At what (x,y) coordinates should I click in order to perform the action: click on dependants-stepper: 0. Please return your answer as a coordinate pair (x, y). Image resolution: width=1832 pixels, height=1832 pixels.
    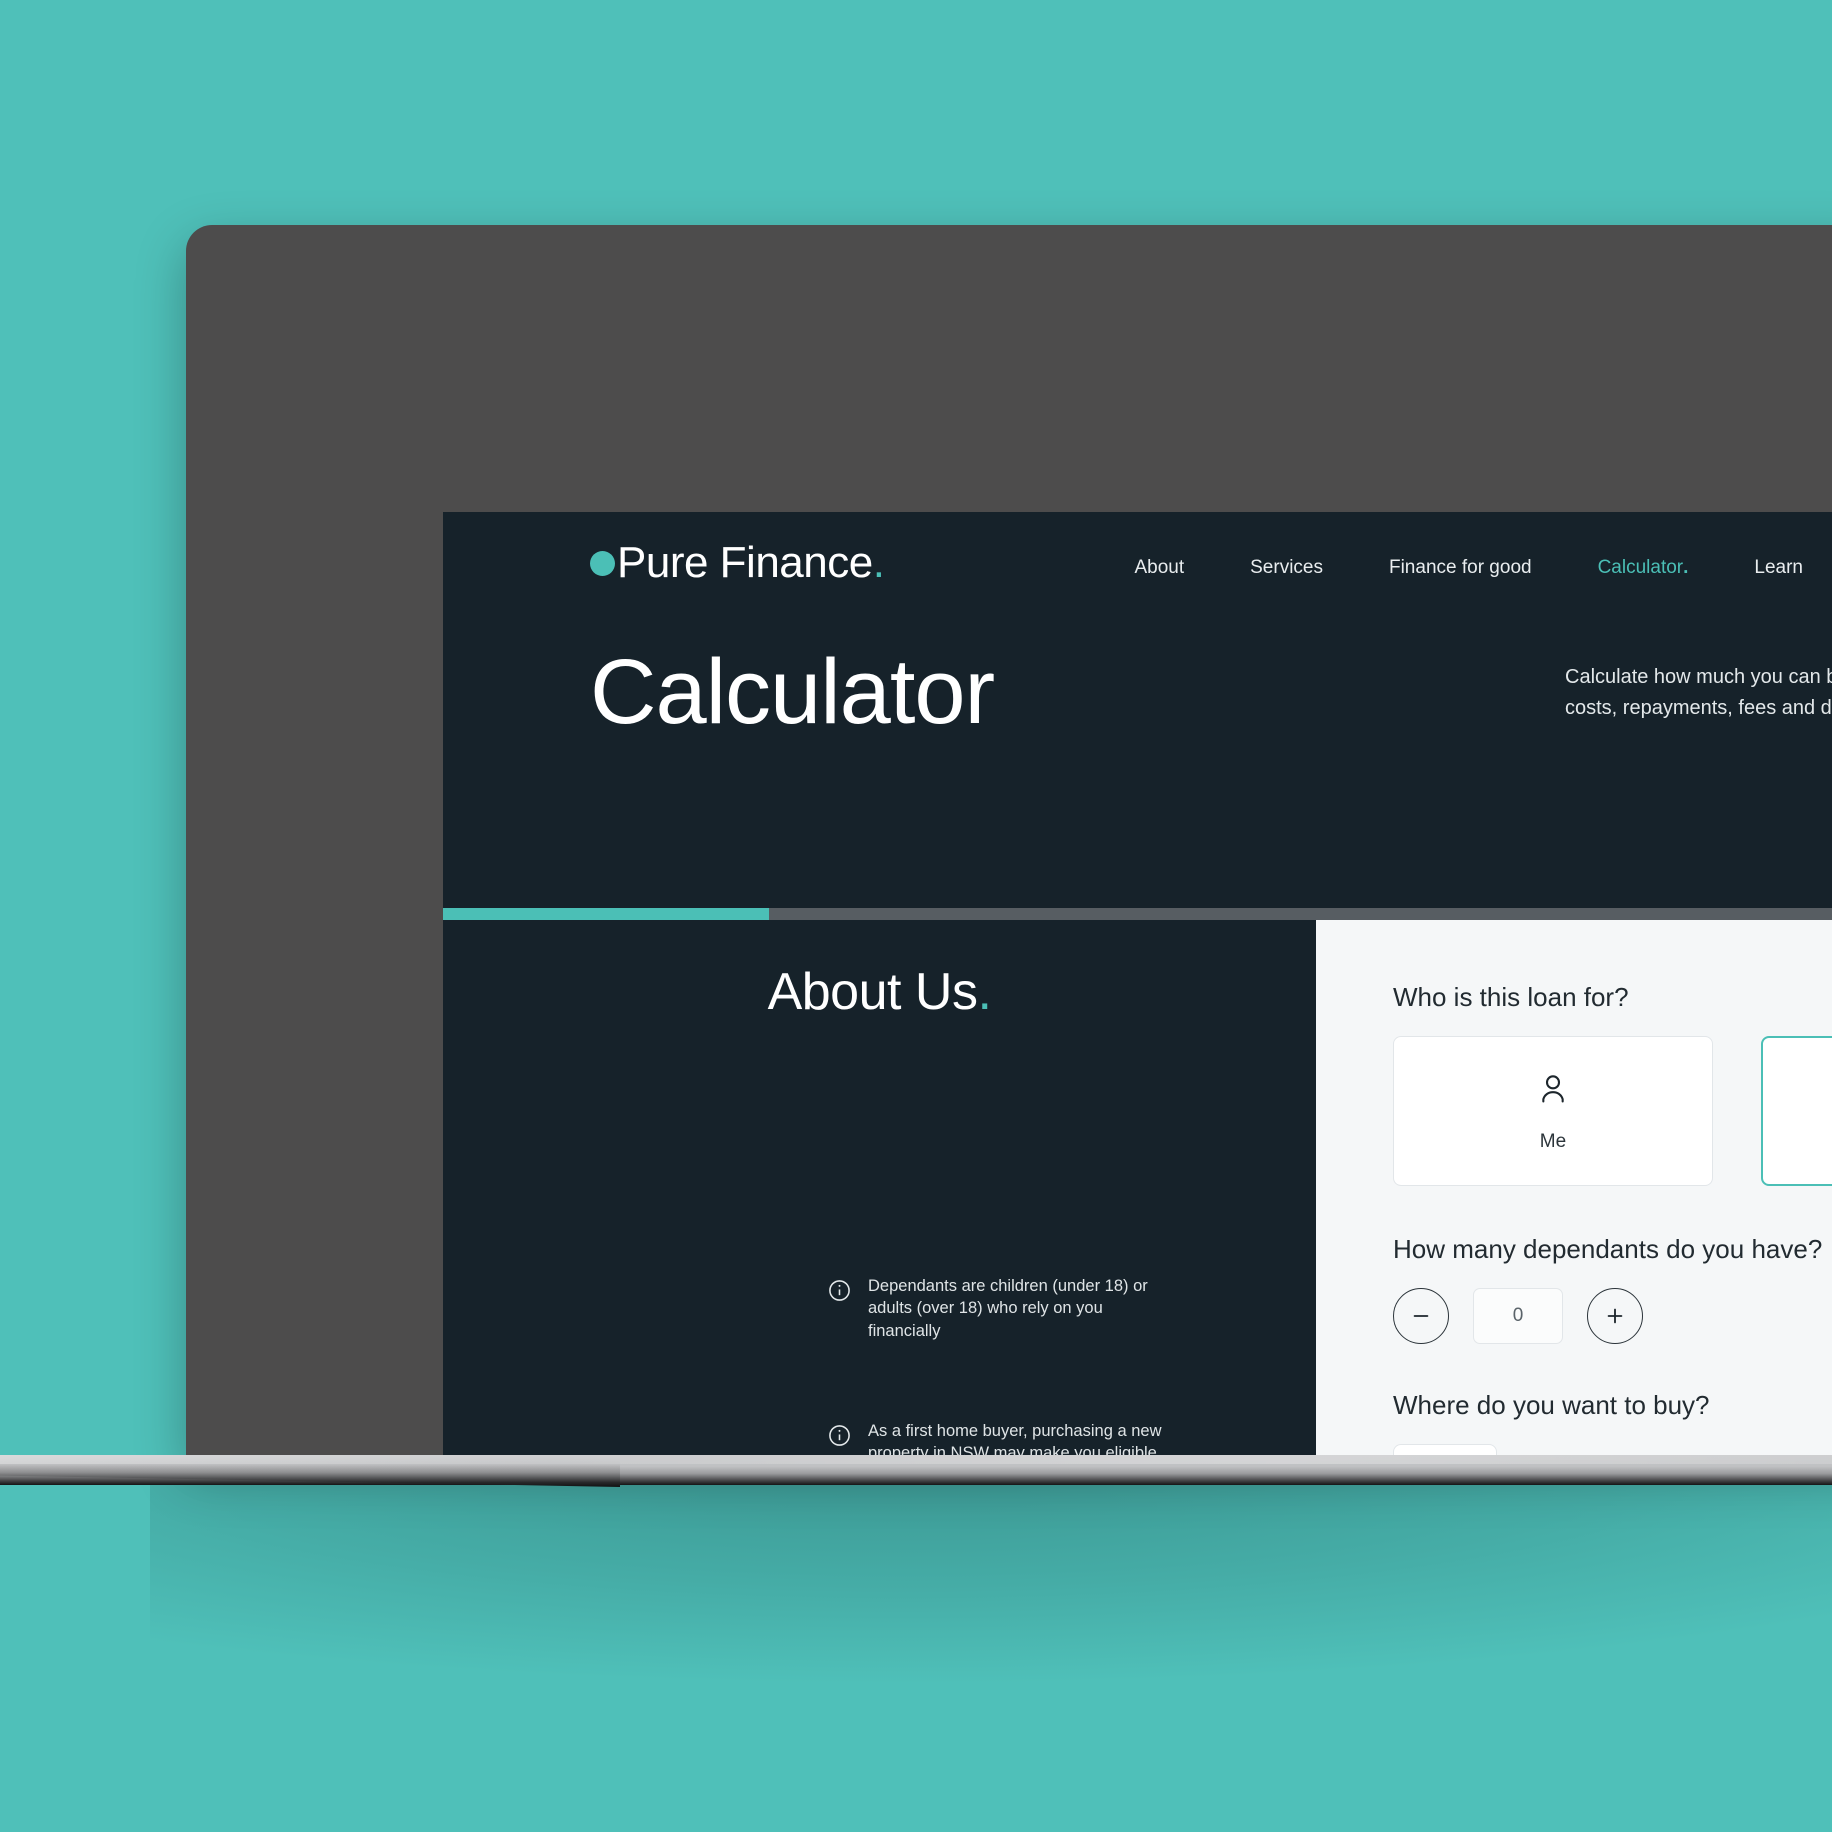
    Looking at the image, I should click on (1612, 1316).